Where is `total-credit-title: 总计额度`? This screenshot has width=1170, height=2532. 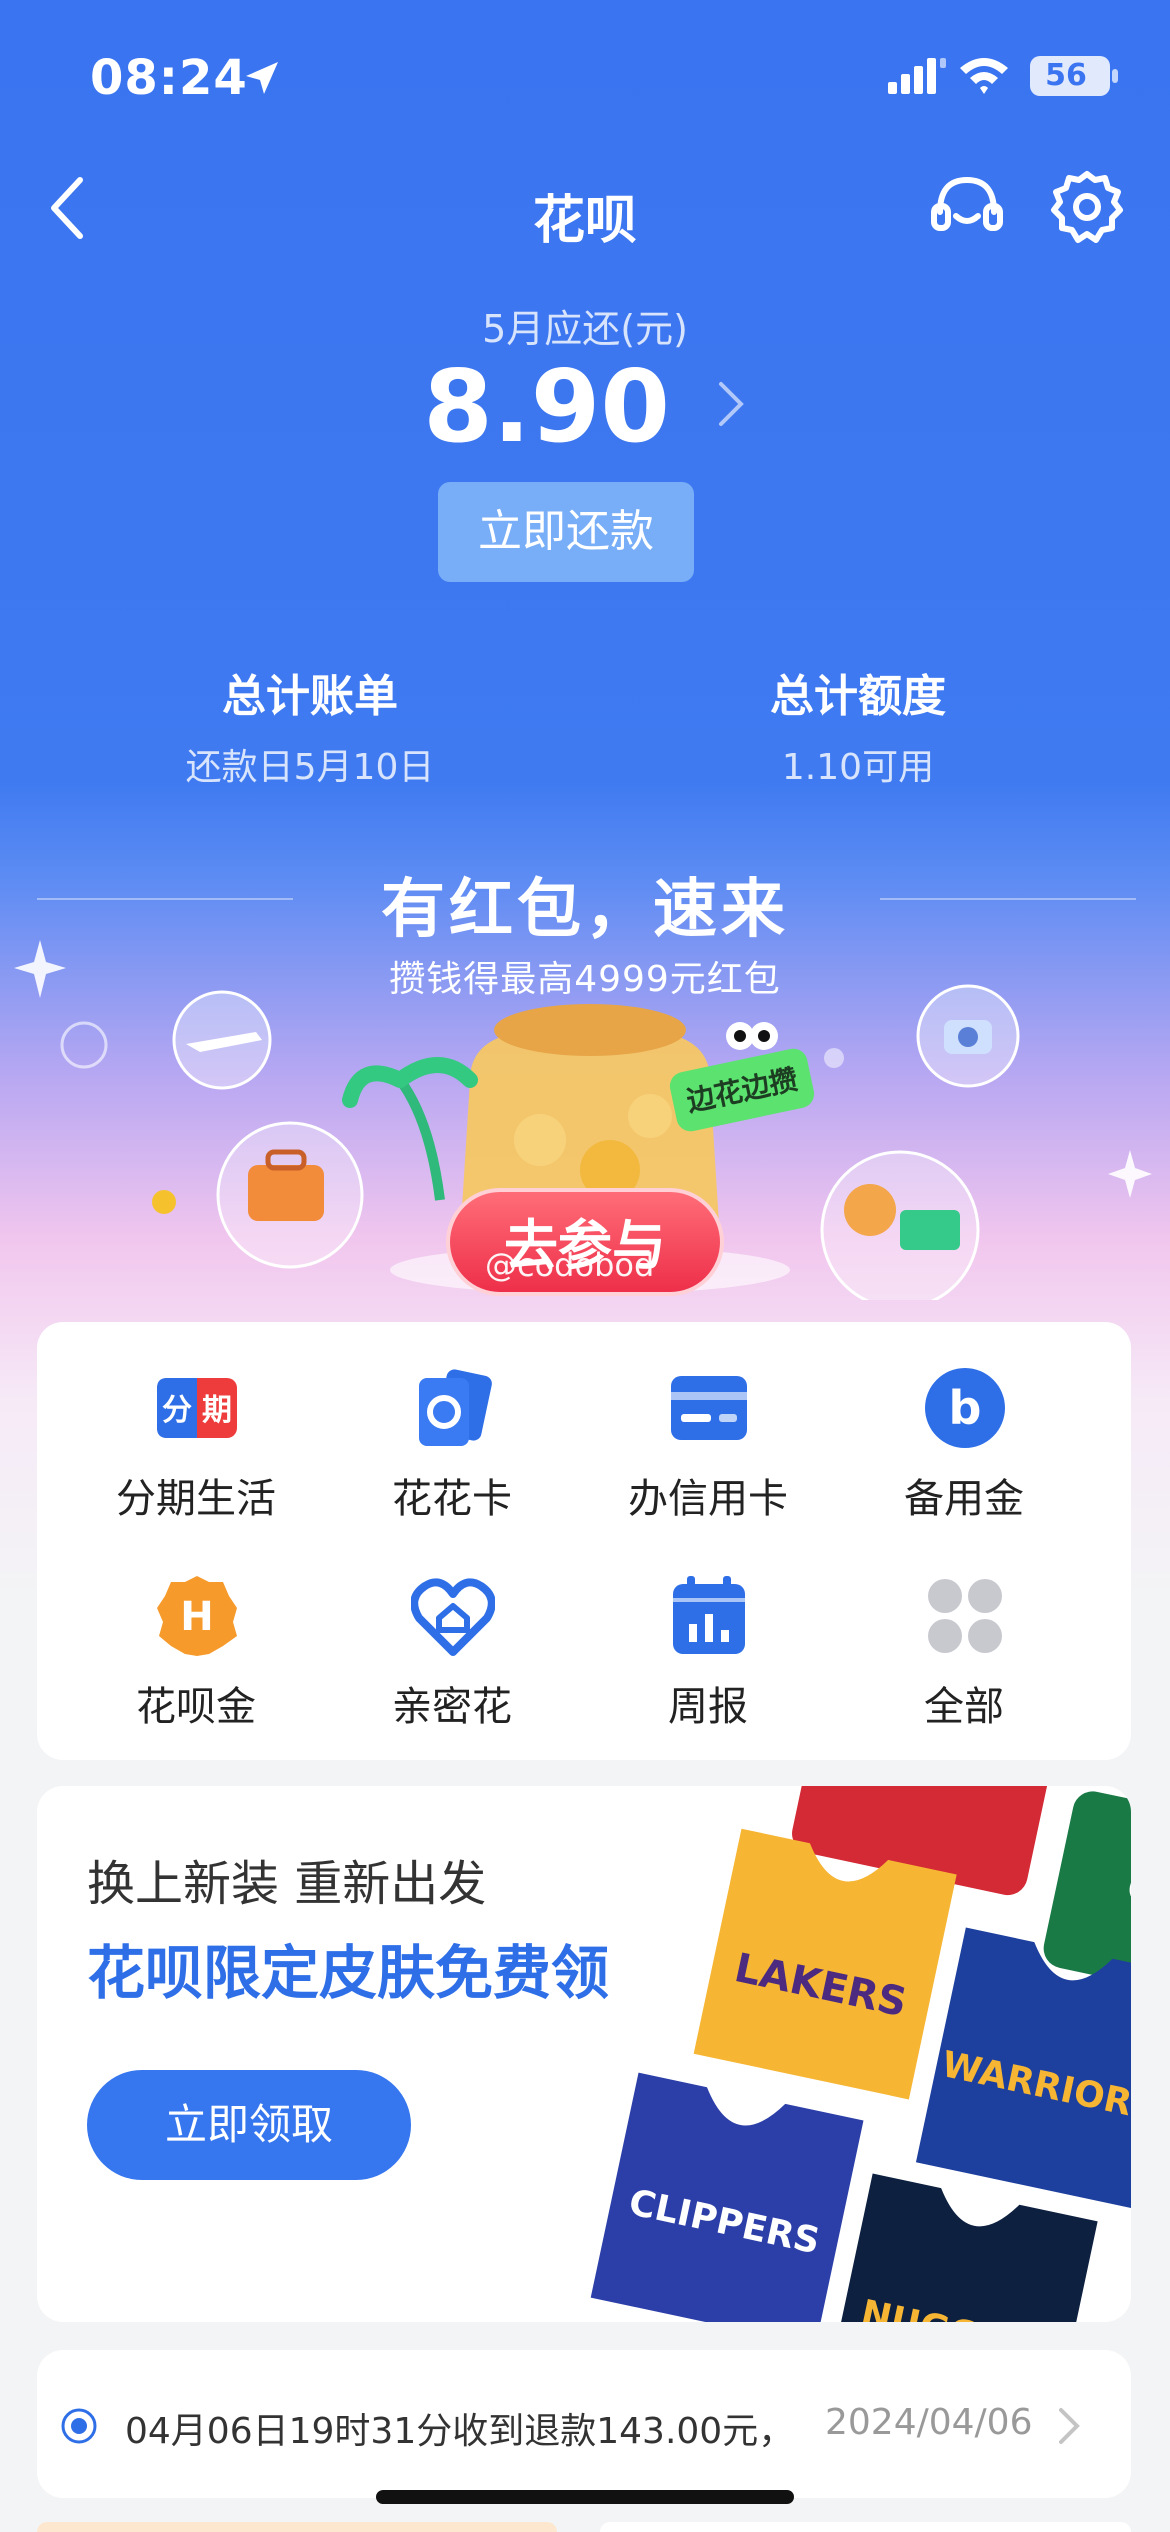 total-credit-title: 总计额度 is located at coordinates (858, 696).